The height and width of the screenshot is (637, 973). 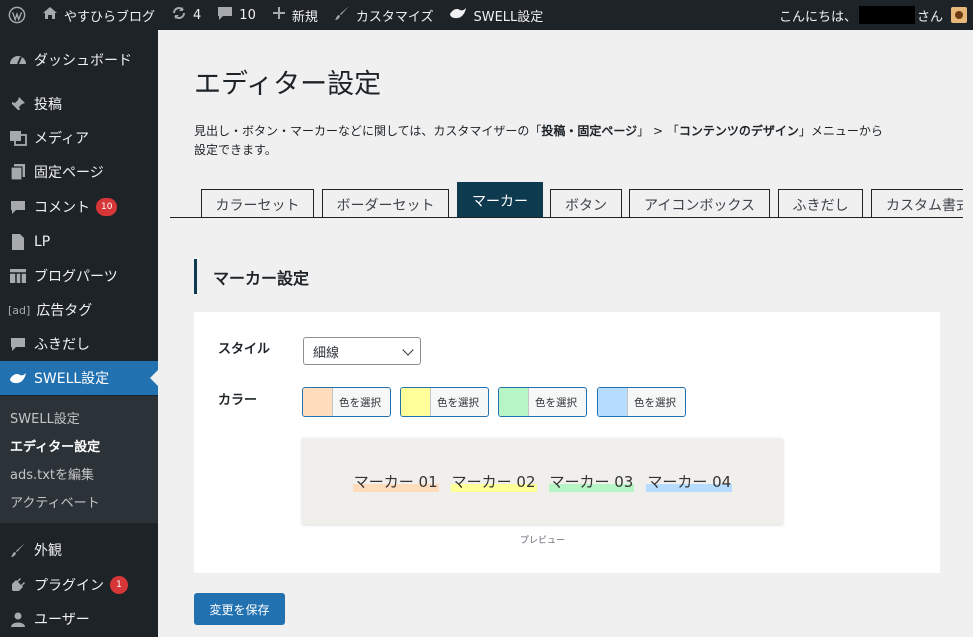 What do you see at coordinates (817, 17) in the screenshot?
I see `greeting-prefix: こんにちは、` at bounding box center [817, 17].